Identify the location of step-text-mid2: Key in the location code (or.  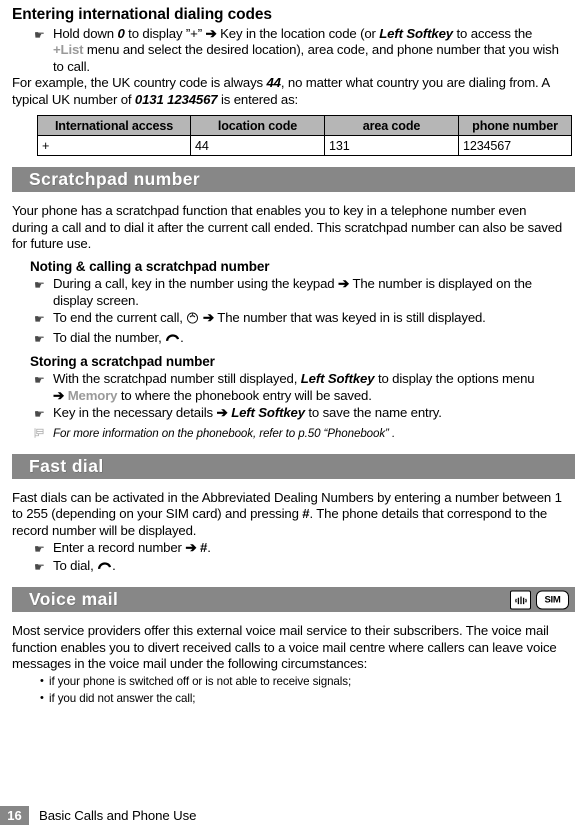
(298, 33).